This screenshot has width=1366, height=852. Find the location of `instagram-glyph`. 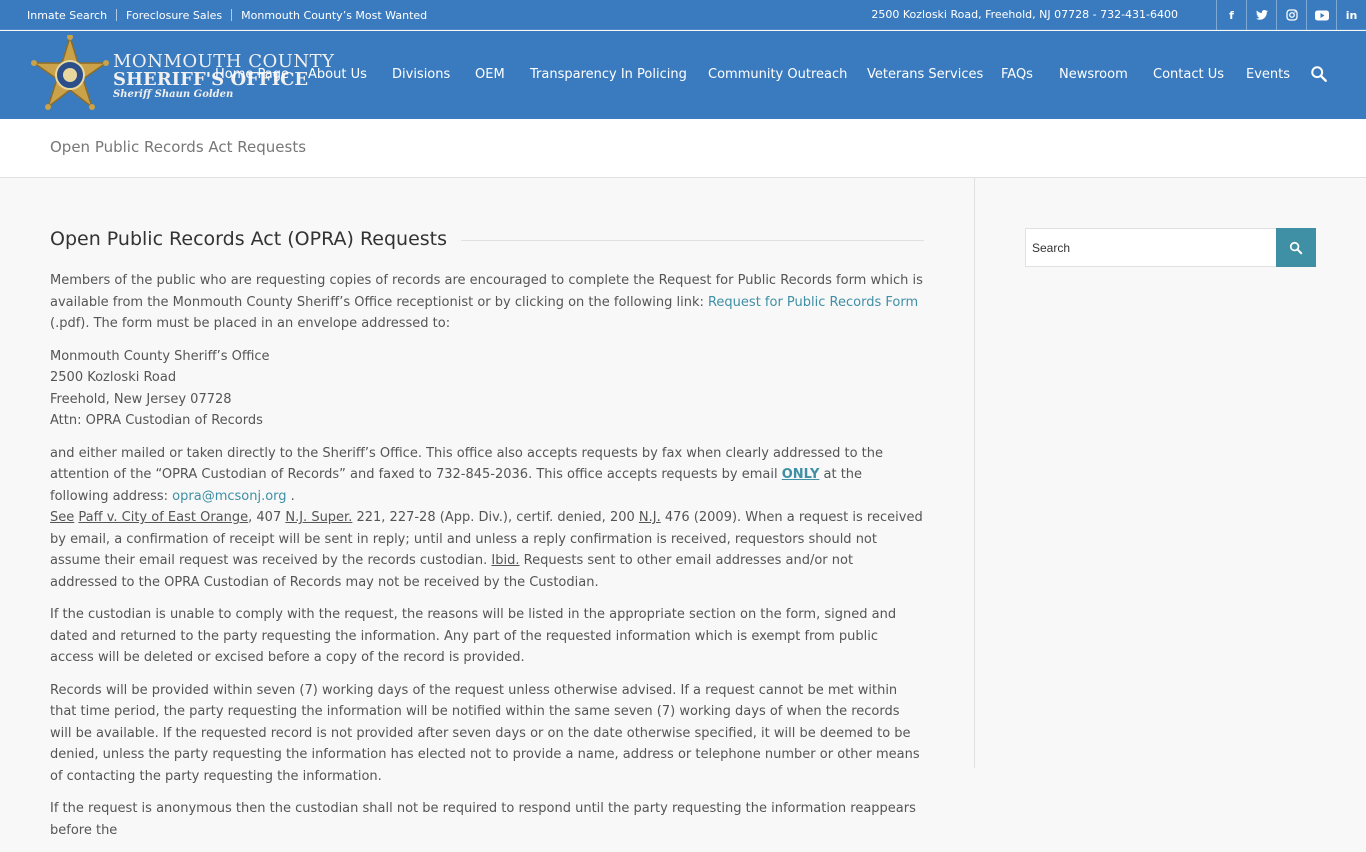

instagram-glyph is located at coordinates (1291, 15).